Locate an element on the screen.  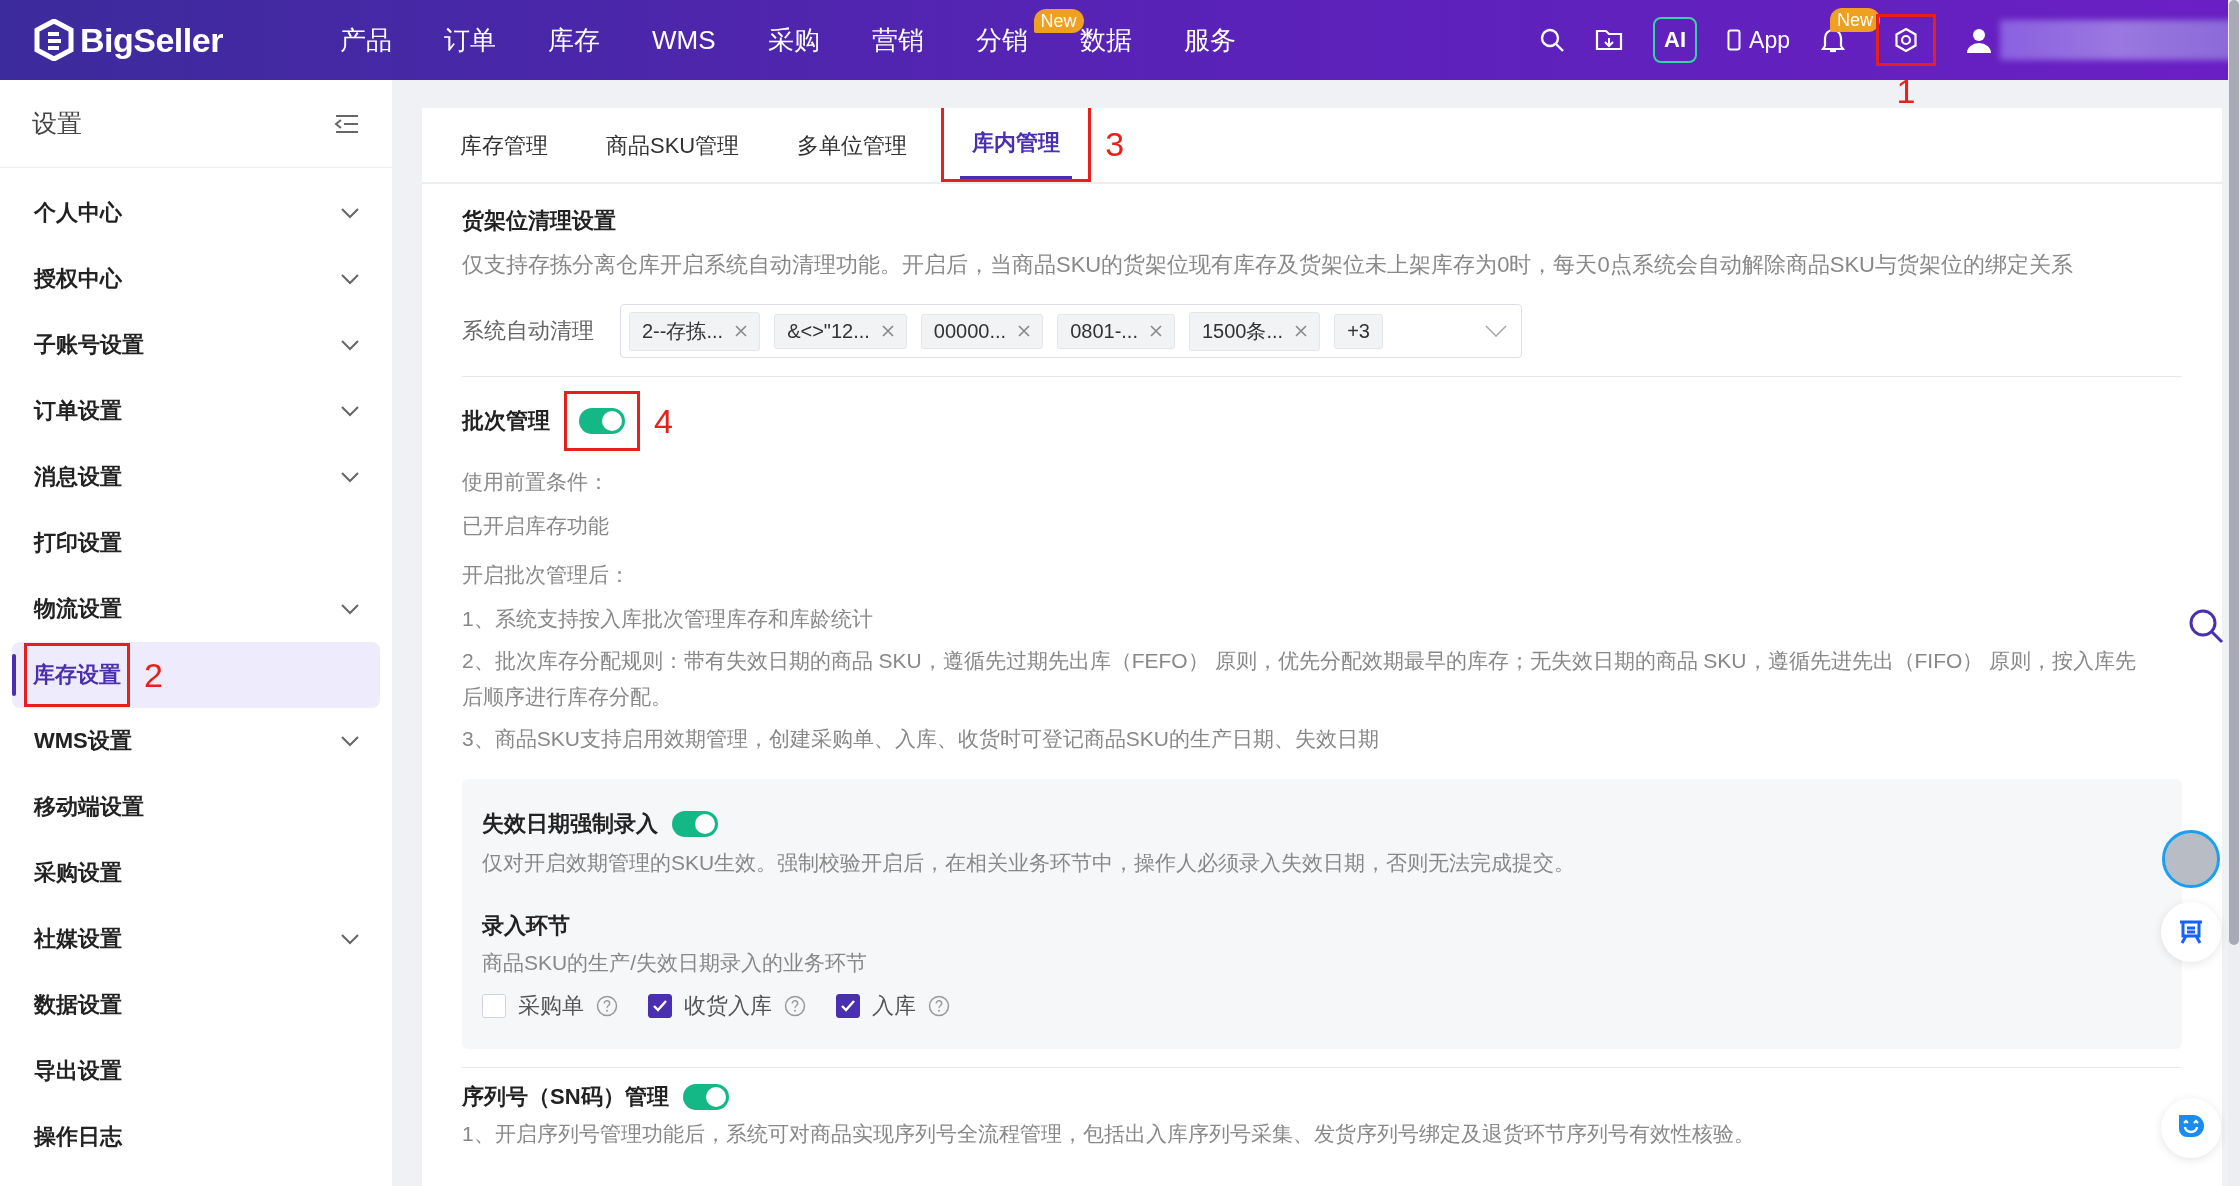
setting-title: 批次管理 is located at coordinates (506, 421).